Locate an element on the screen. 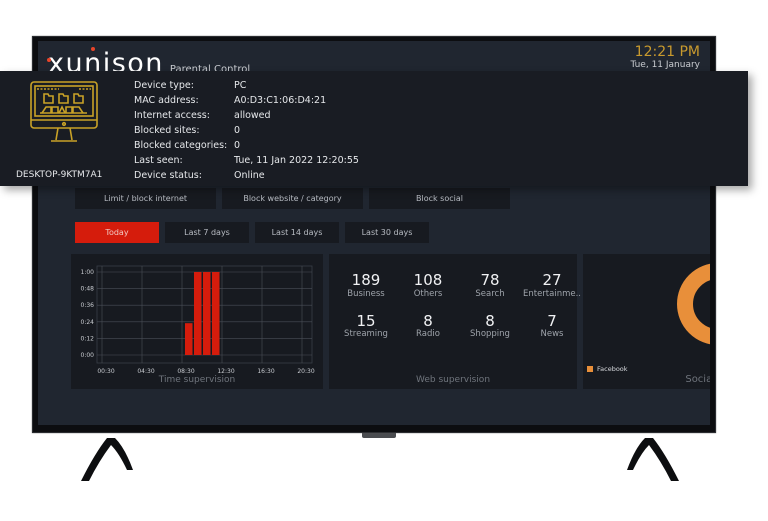  web-stat-label: Streaming is located at coordinates (366, 334).